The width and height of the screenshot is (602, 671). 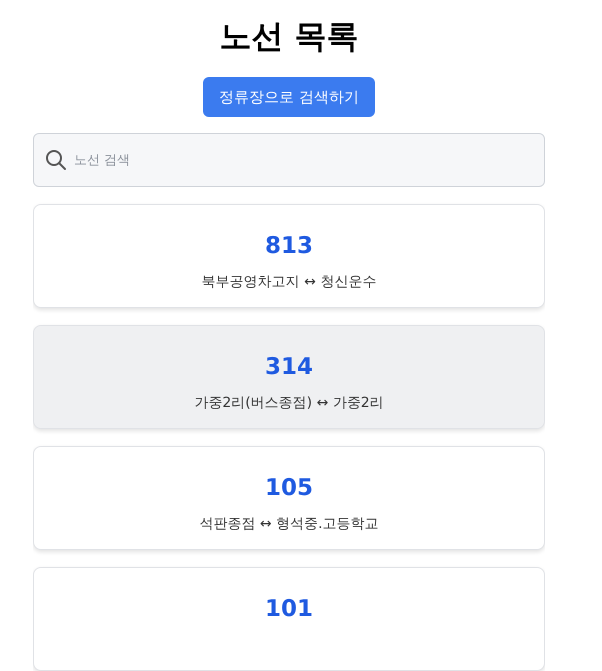 I want to click on route-endpoints: 북부공영차고지 ↔ 청신운수, so click(x=289, y=282).